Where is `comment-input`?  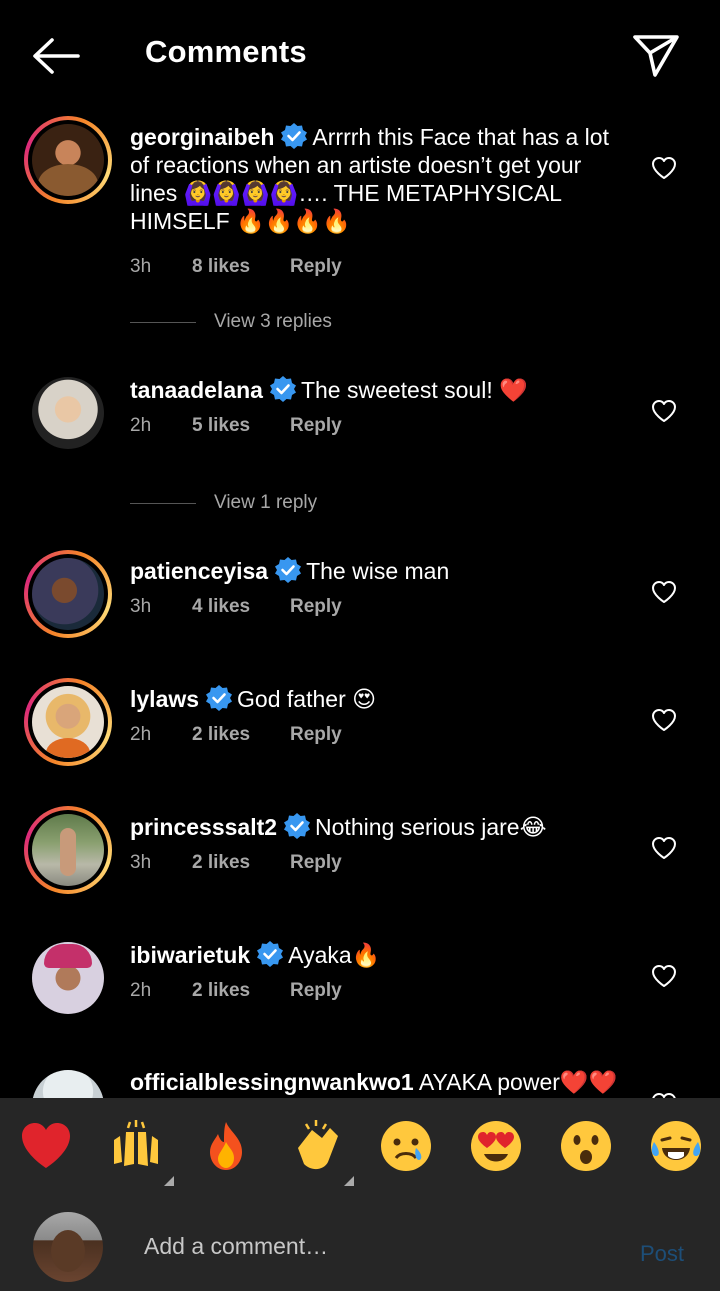
comment-input is located at coordinates (374, 1246).